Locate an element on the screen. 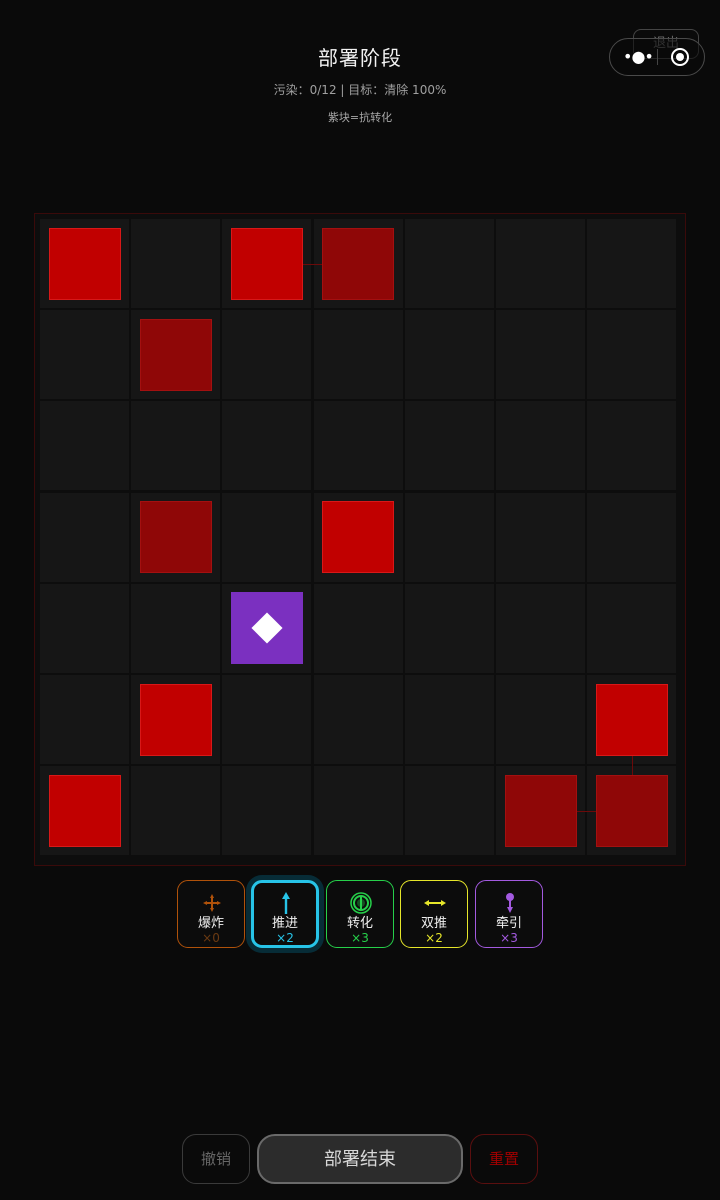 This screenshot has height=1200, width=720. capsule-divider is located at coordinates (657, 57).